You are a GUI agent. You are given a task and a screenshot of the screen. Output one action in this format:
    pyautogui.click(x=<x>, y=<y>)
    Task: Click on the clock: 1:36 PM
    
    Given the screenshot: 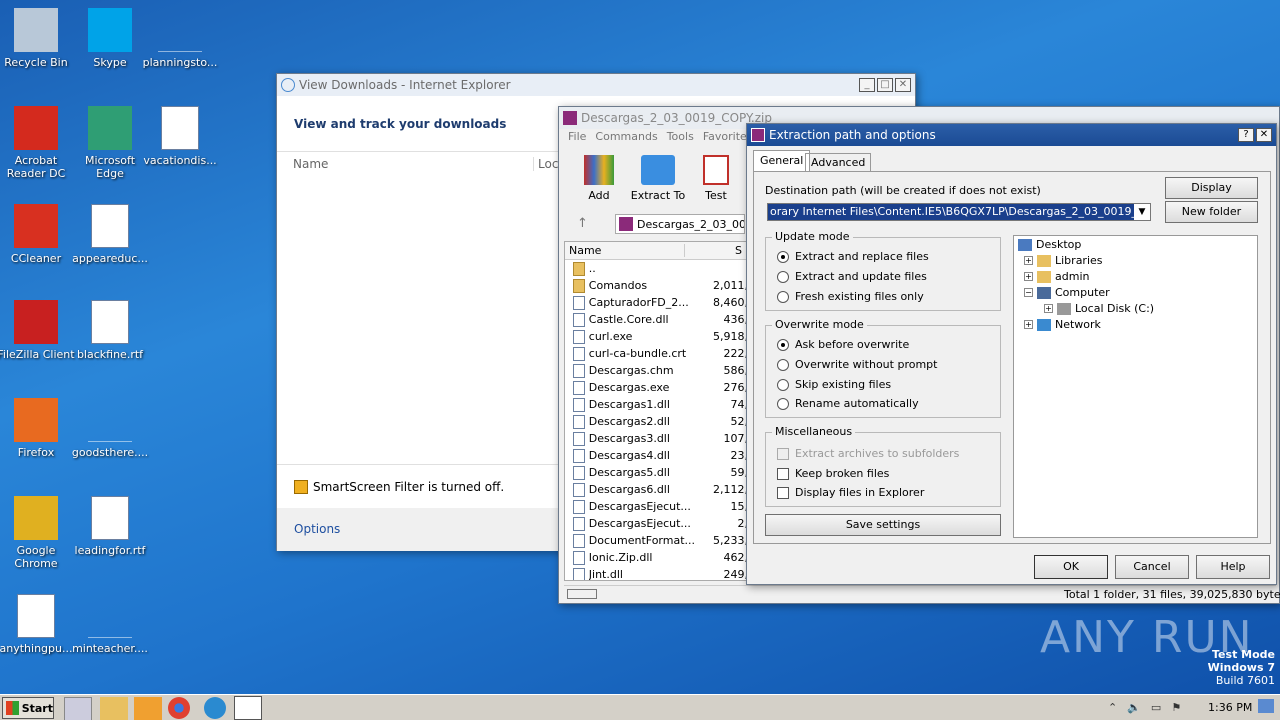 What is the action you would take?
    pyautogui.click(x=1230, y=707)
    